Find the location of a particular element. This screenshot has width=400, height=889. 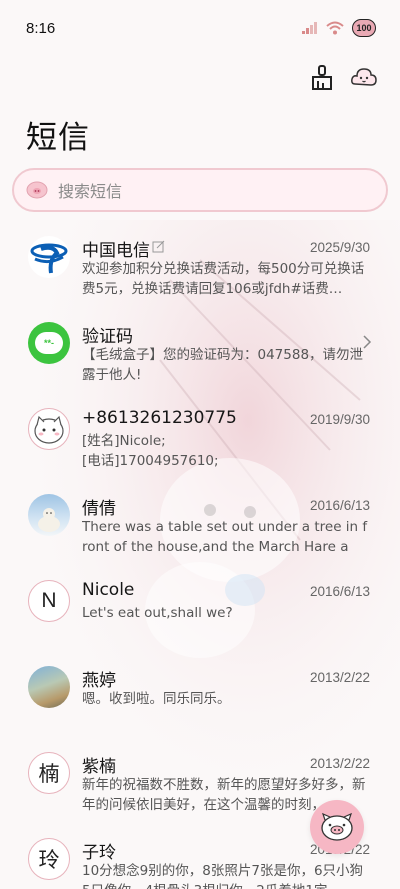

letter-avatar: N is located at coordinates (49, 601).